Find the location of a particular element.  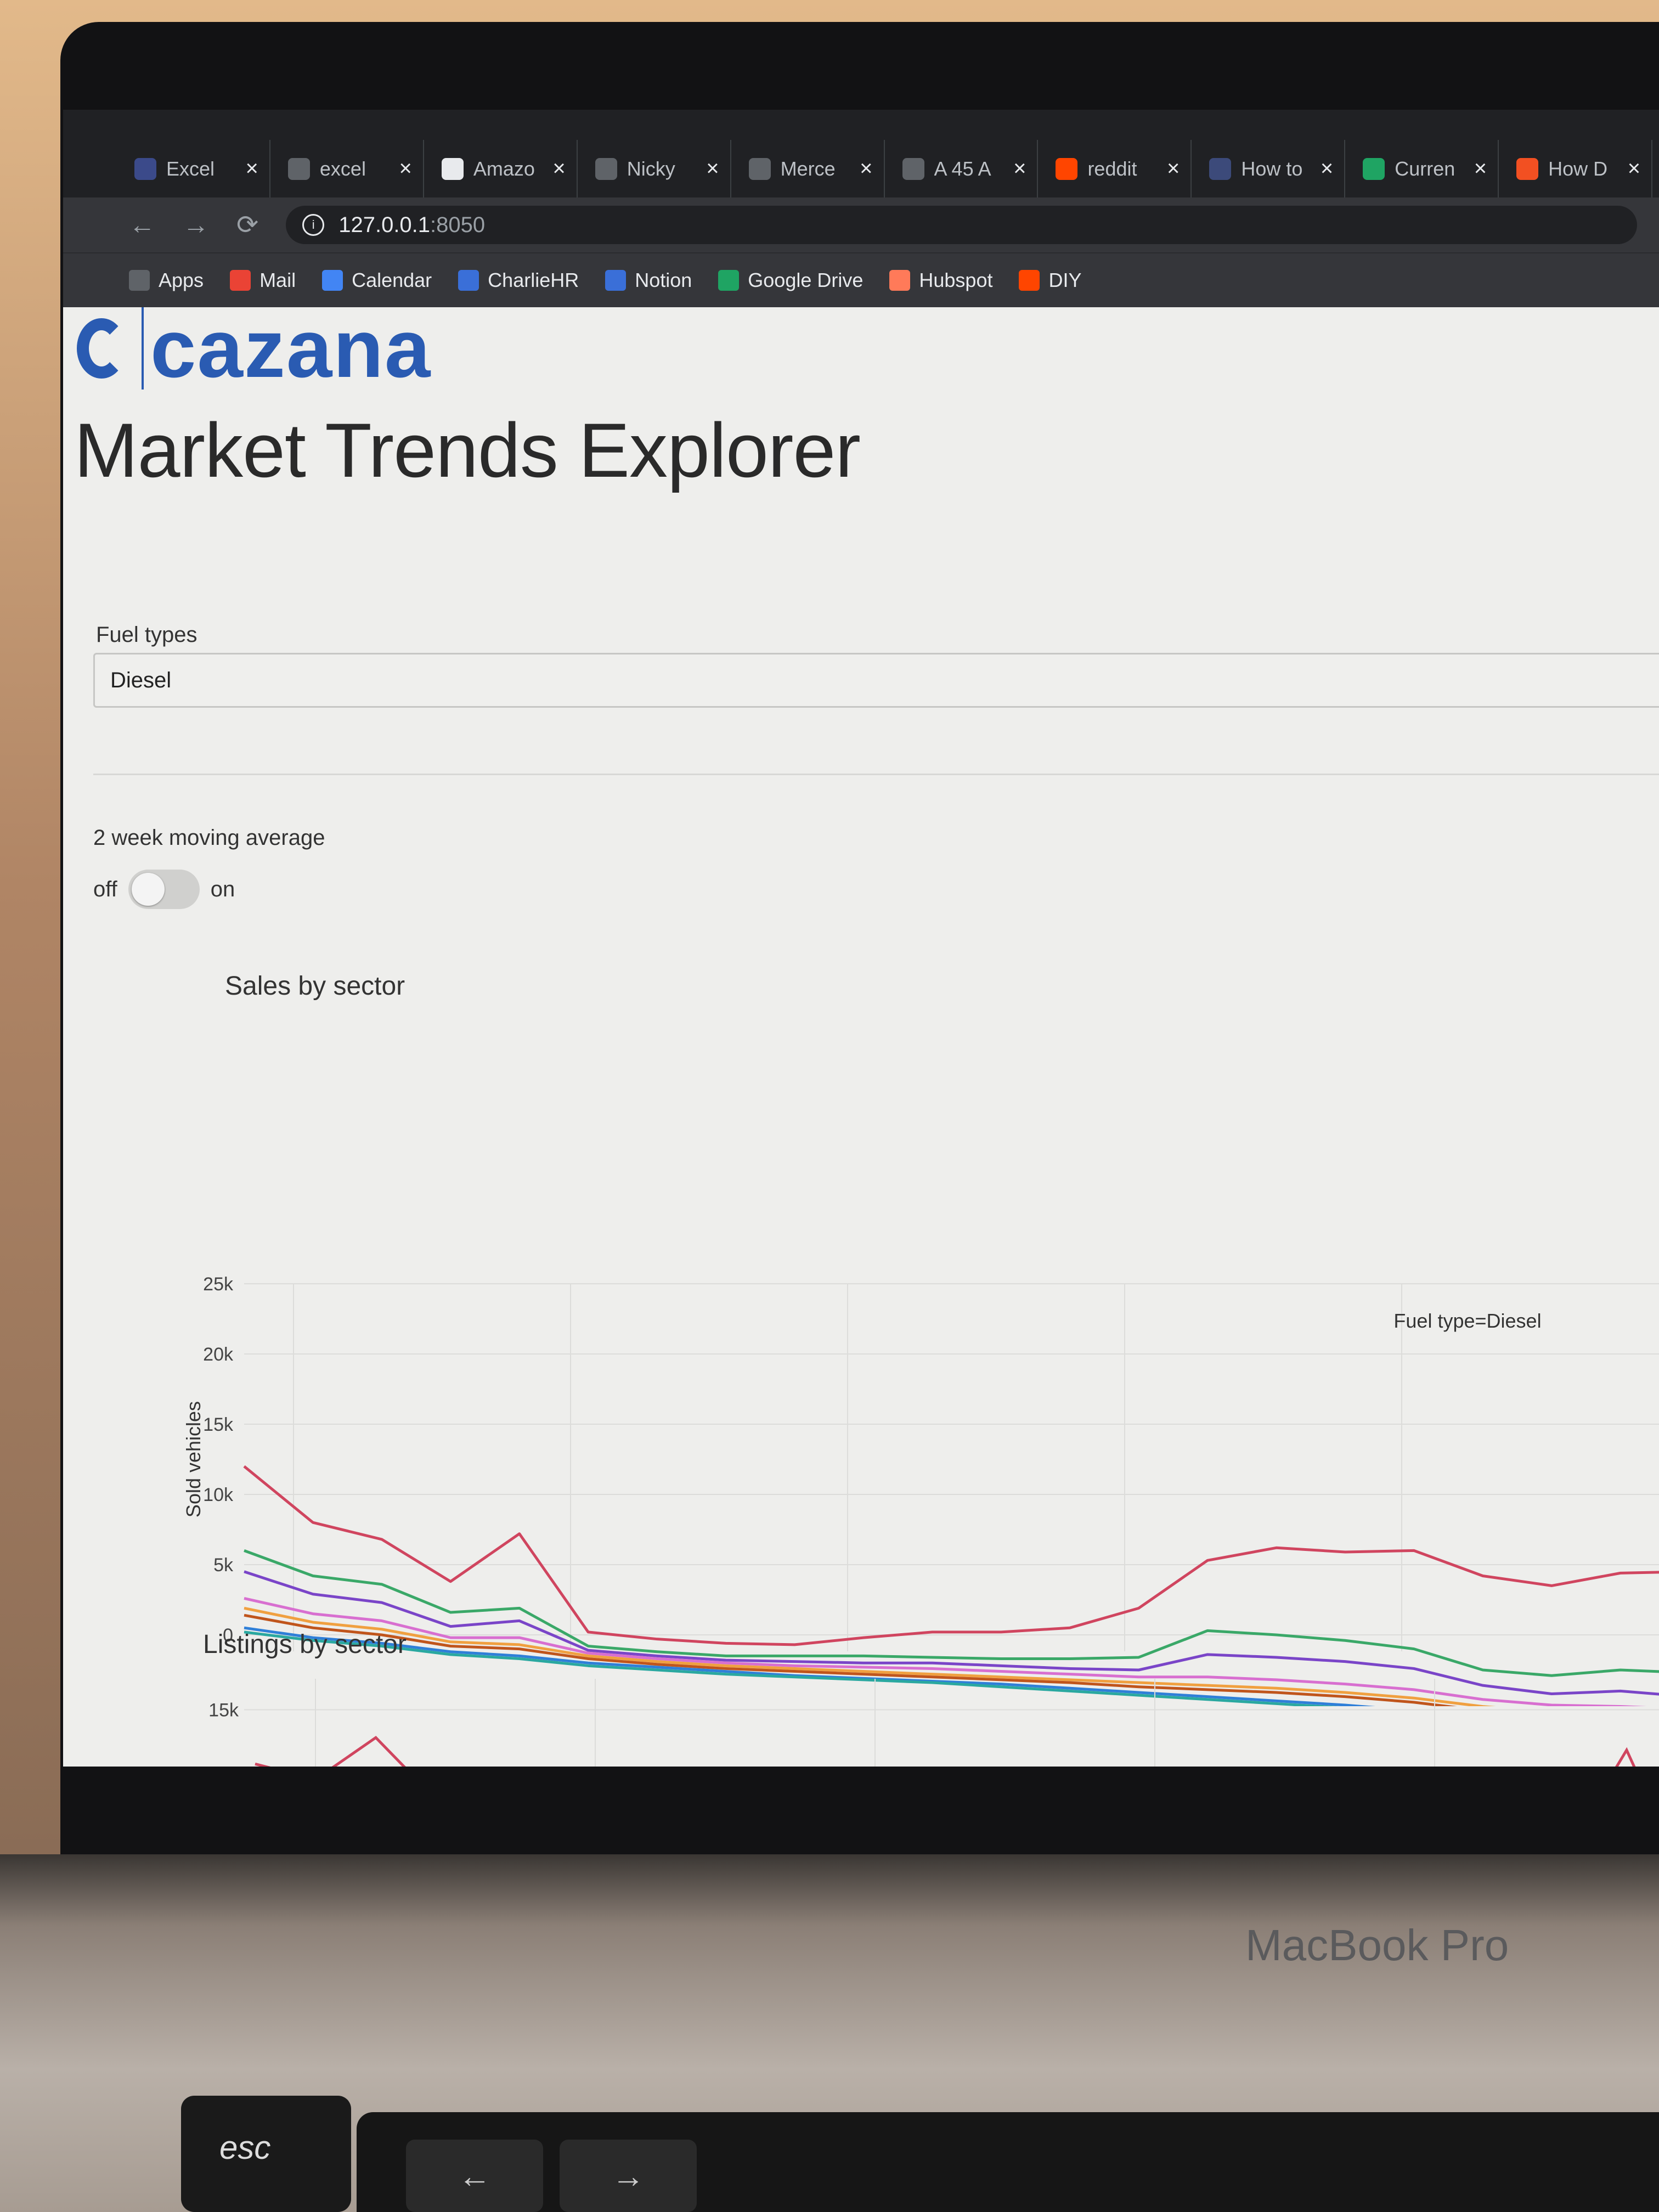

bookmark-label: Apps is located at coordinates (182, 280).